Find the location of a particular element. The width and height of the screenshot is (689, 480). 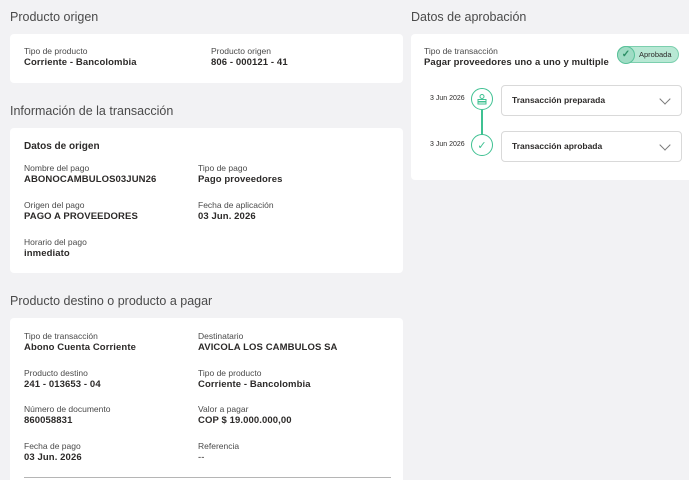

field-value: -- is located at coordinates (201, 457).